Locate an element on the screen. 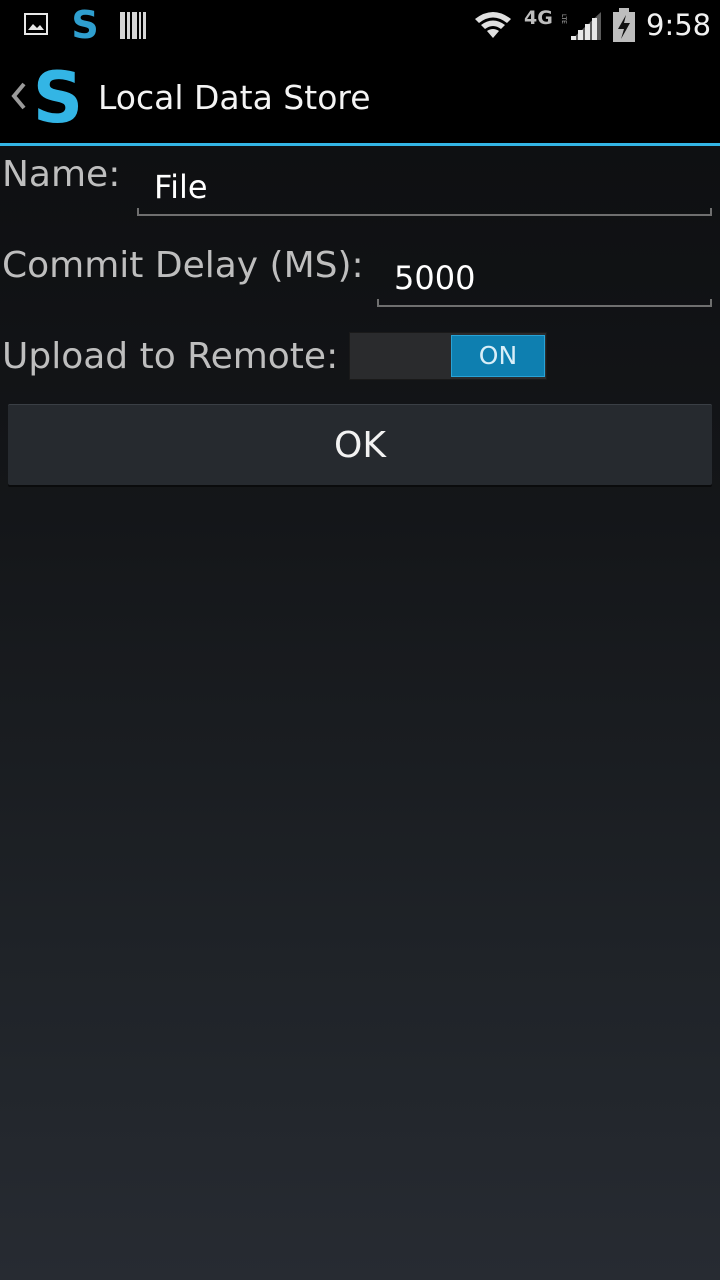  action-bar: S Local Data Store is located at coordinates (360, 98).